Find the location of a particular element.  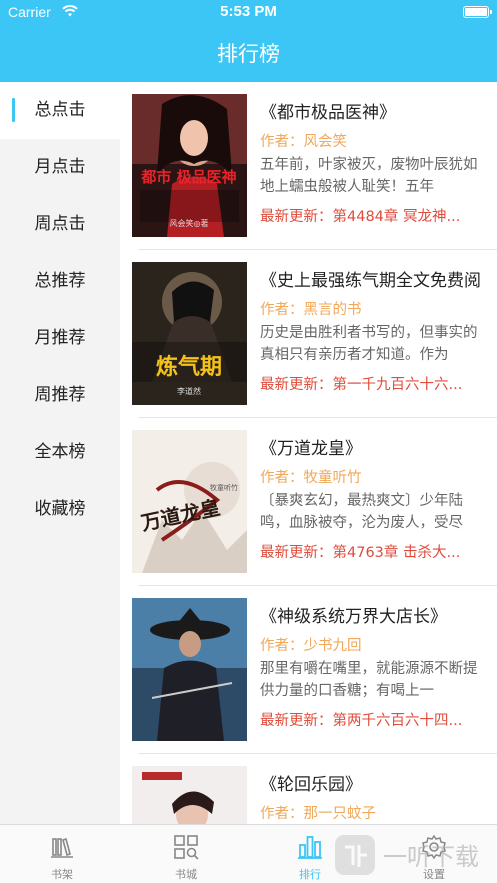

watermark-logo: 一听下载 is located at coordinates (407, 855).